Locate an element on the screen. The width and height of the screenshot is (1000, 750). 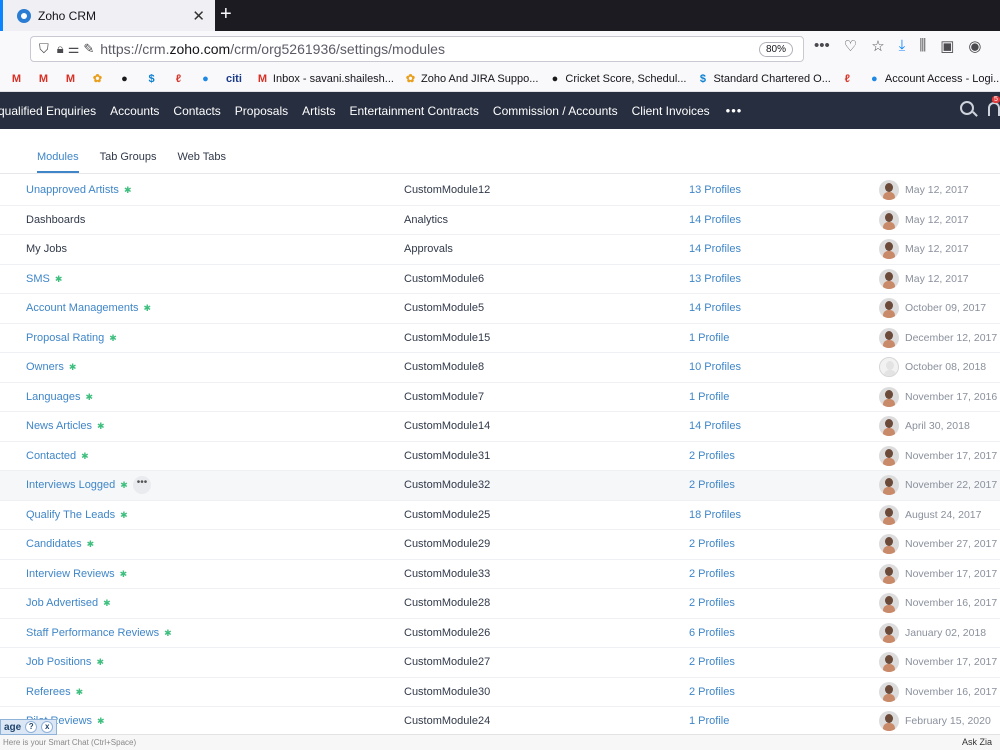
help-icon: ? is located at coordinates (31, 727).